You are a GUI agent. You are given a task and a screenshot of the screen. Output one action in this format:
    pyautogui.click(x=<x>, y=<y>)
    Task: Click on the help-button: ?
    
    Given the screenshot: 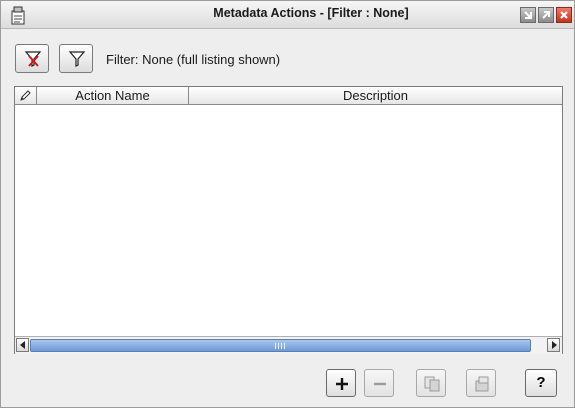 What is the action you would take?
    pyautogui.click(x=541, y=383)
    